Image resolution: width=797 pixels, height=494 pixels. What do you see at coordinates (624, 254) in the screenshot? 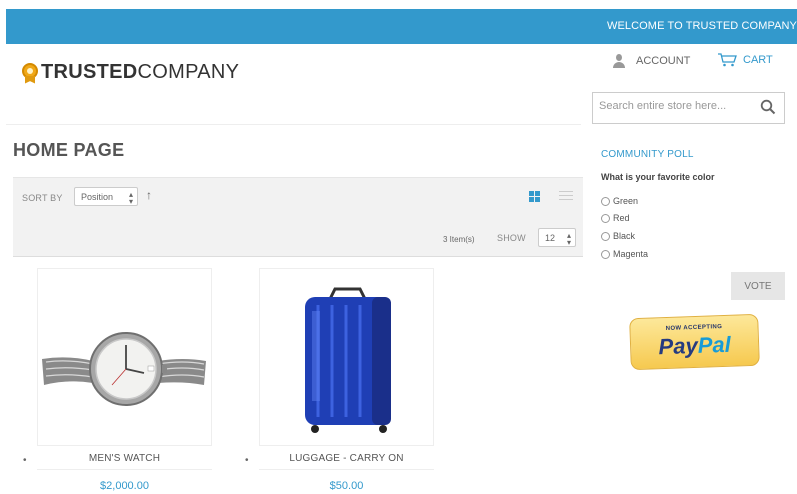
I see `poll-option-magenta: Magenta` at bounding box center [624, 254].